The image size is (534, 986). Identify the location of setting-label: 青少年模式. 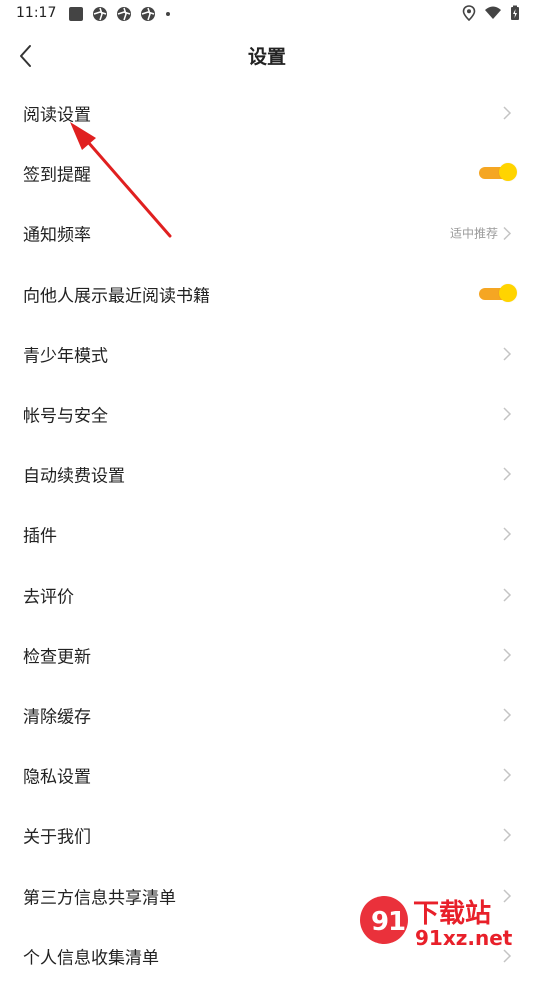
(65, 356).